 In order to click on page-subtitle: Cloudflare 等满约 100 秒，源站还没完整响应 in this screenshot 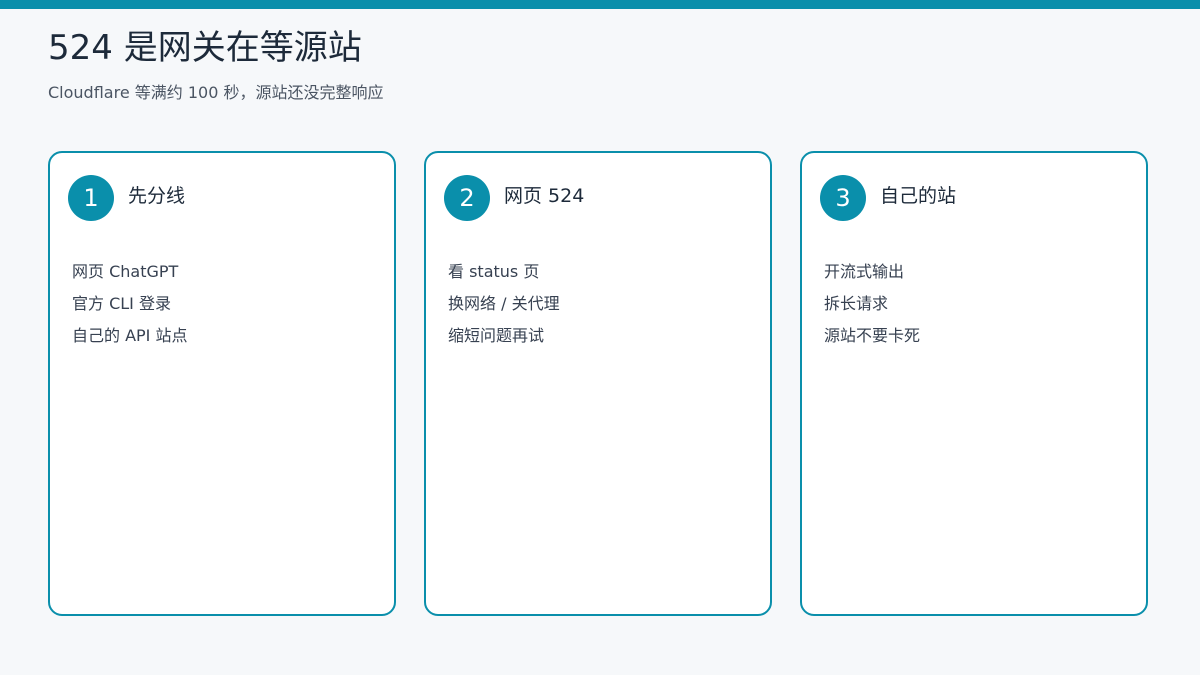, I will do `click(216, 92)`.